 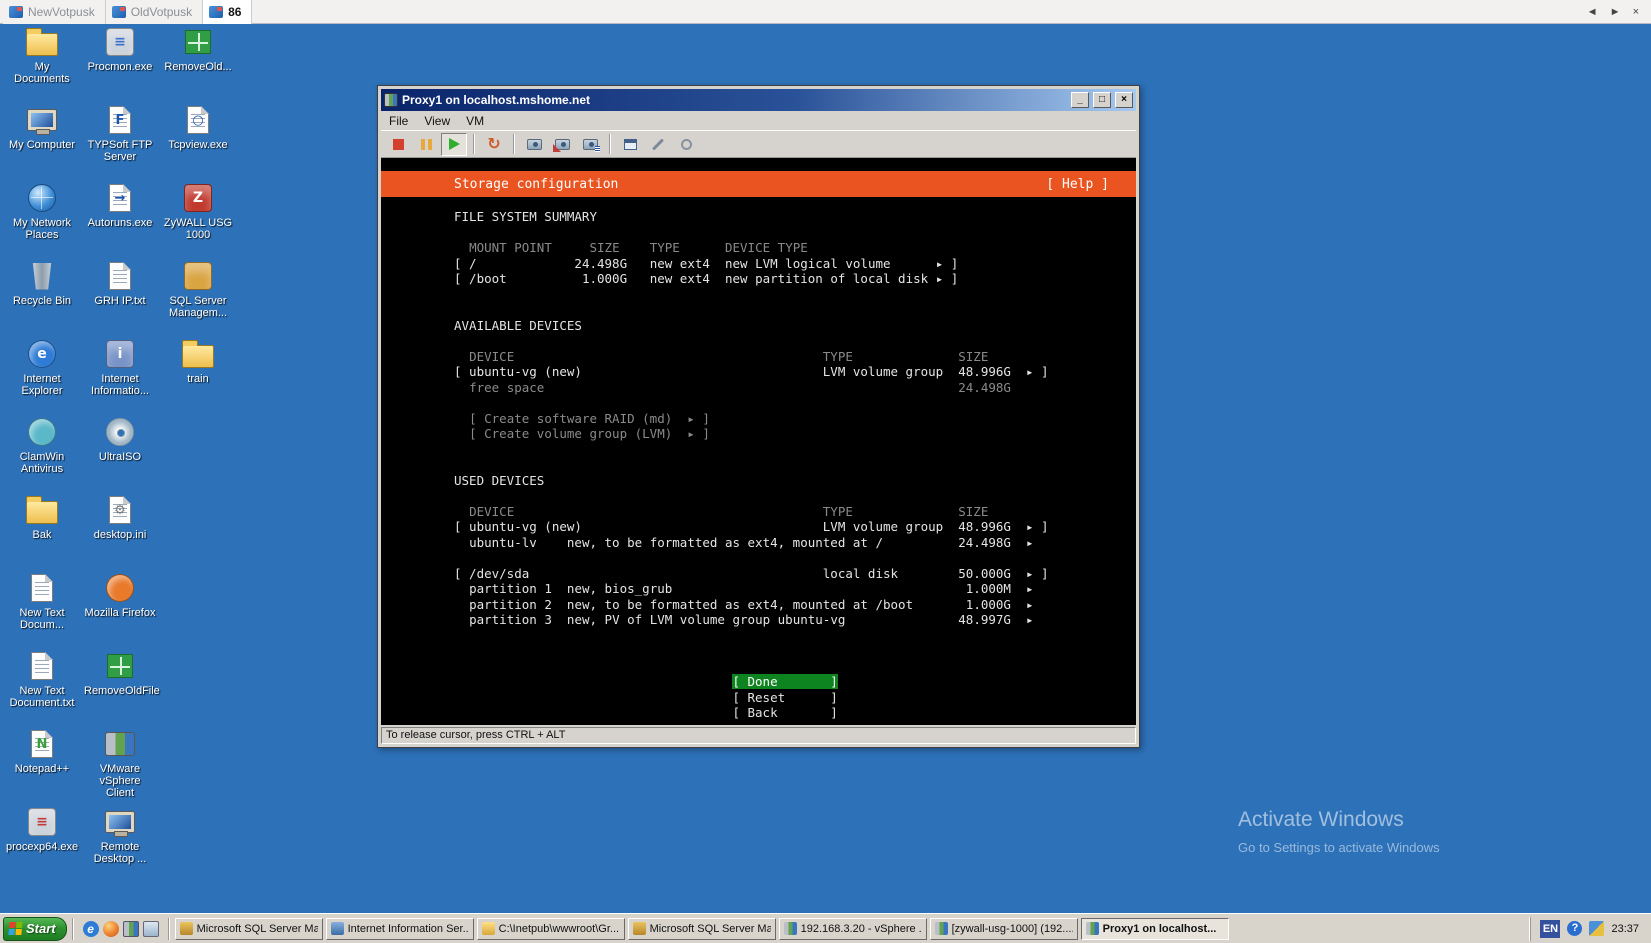 What do you see at coordinates (42, 445) in the screenshot?
I see `desktop-icon-clamwin-antivirus: ClamWin Antivirus` at bounding box center [42, 445].